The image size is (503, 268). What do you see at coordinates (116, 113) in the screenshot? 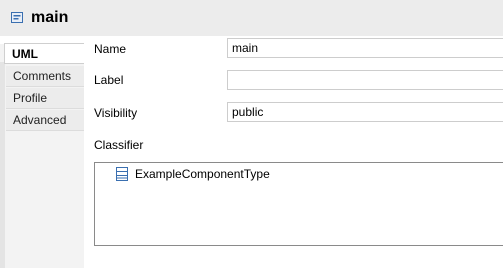
I see `visibility-label: Visibility` at bounding box center [116, 113].